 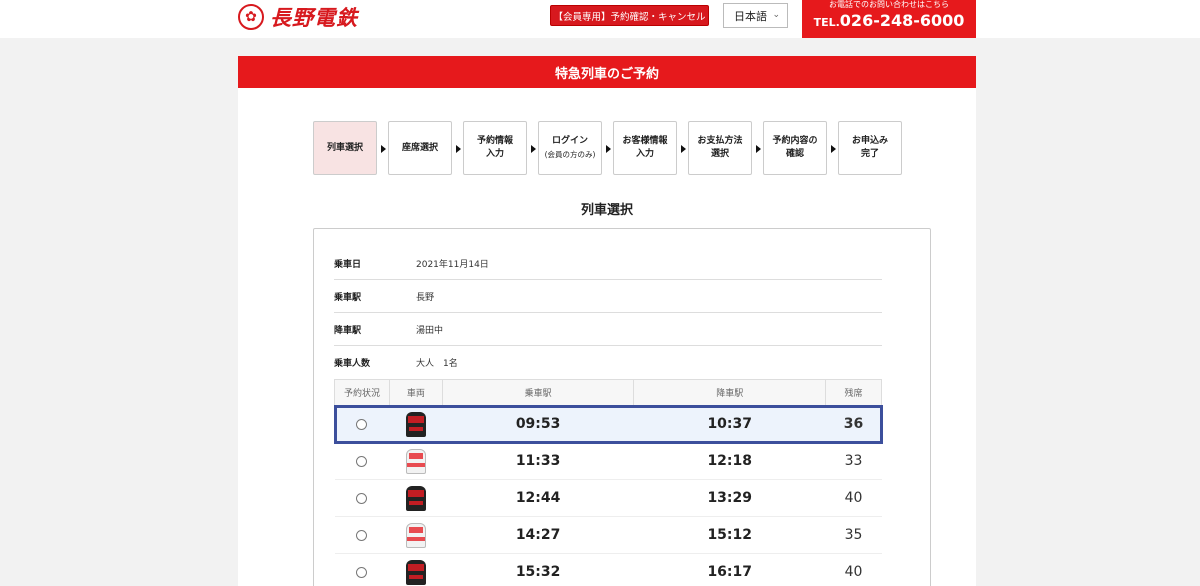 What do you see at coordinates (570, 154) in the screenshot?
I see `step-subtitle: (会員の方のみ)` at bounding box center [570, 154].